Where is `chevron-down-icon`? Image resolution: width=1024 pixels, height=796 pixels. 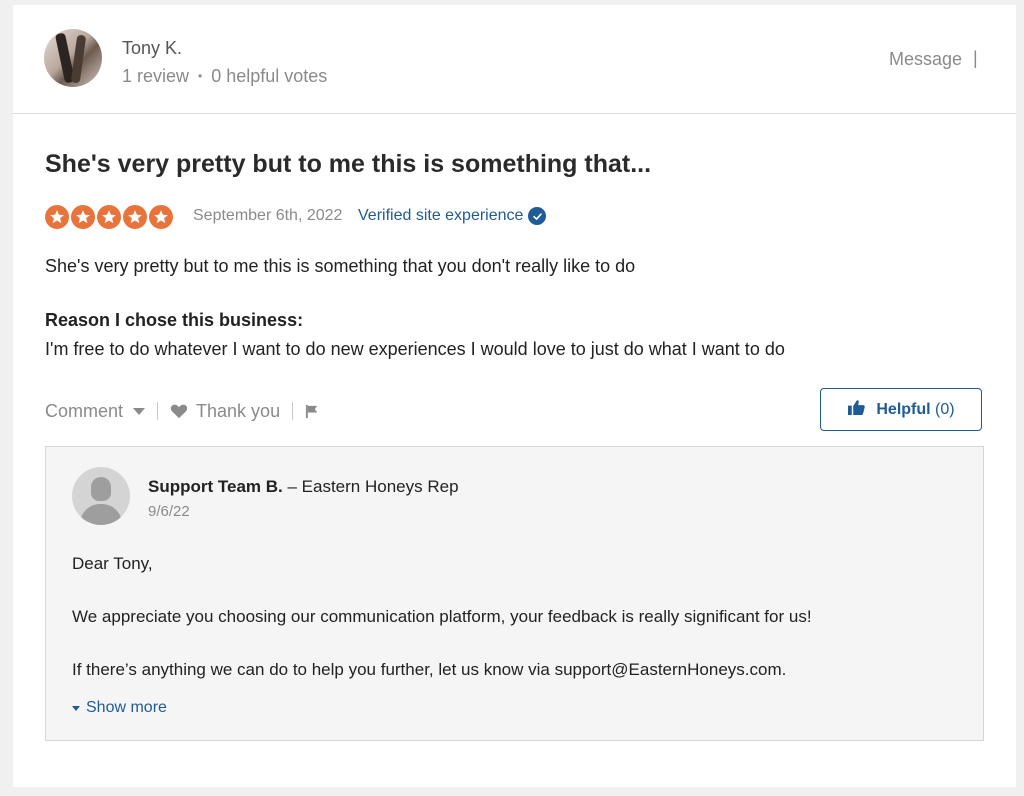 chevron-down-icon is located at coordinates (139, 411).